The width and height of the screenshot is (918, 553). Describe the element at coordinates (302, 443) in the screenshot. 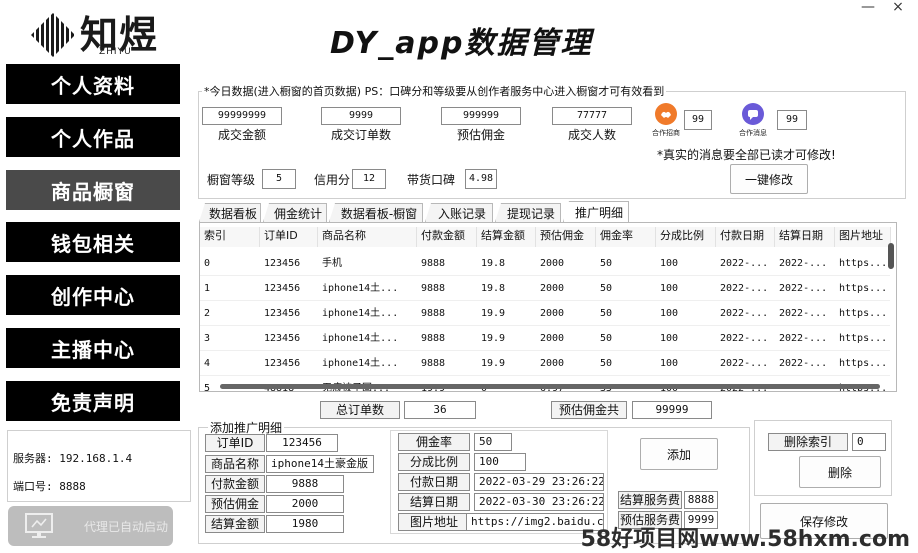

I see `order-id-input: 123456` at that location.